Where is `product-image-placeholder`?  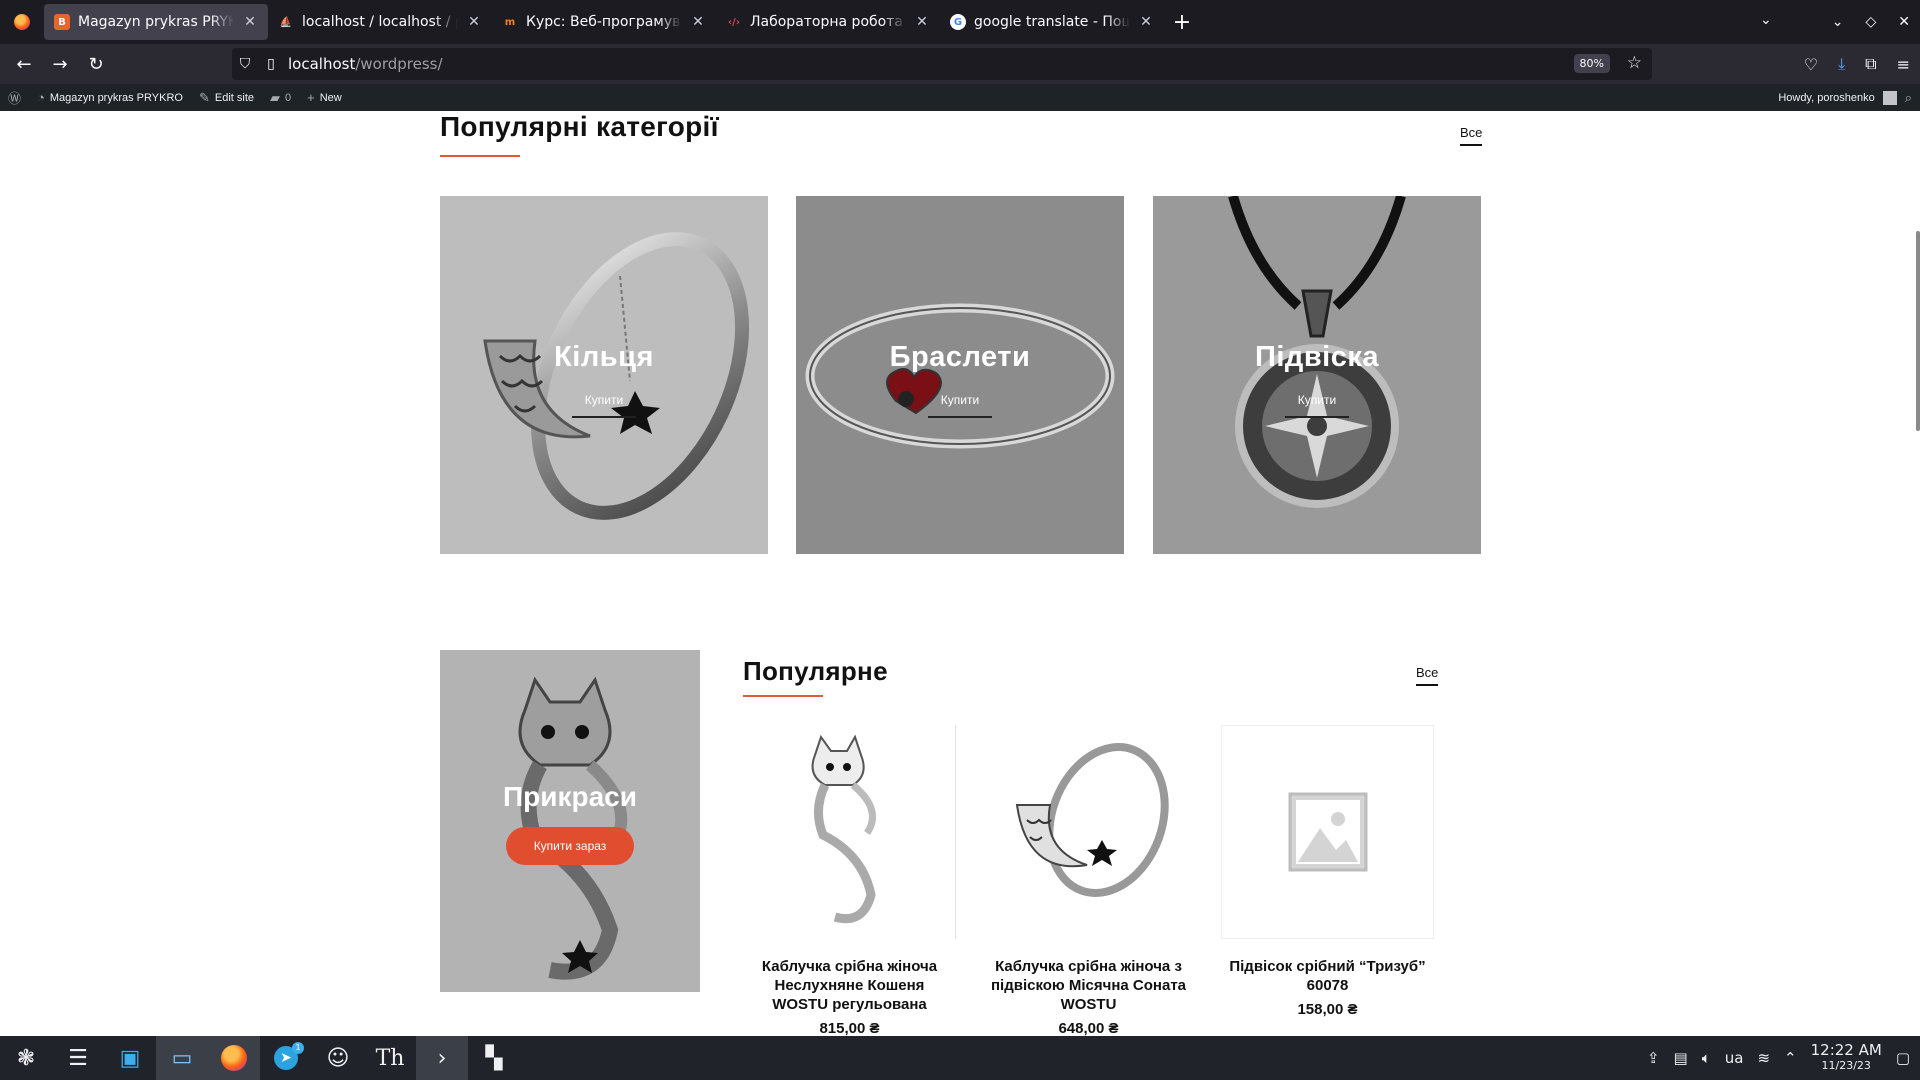
product-image-placeholder is located at coordinates (1327, 832).